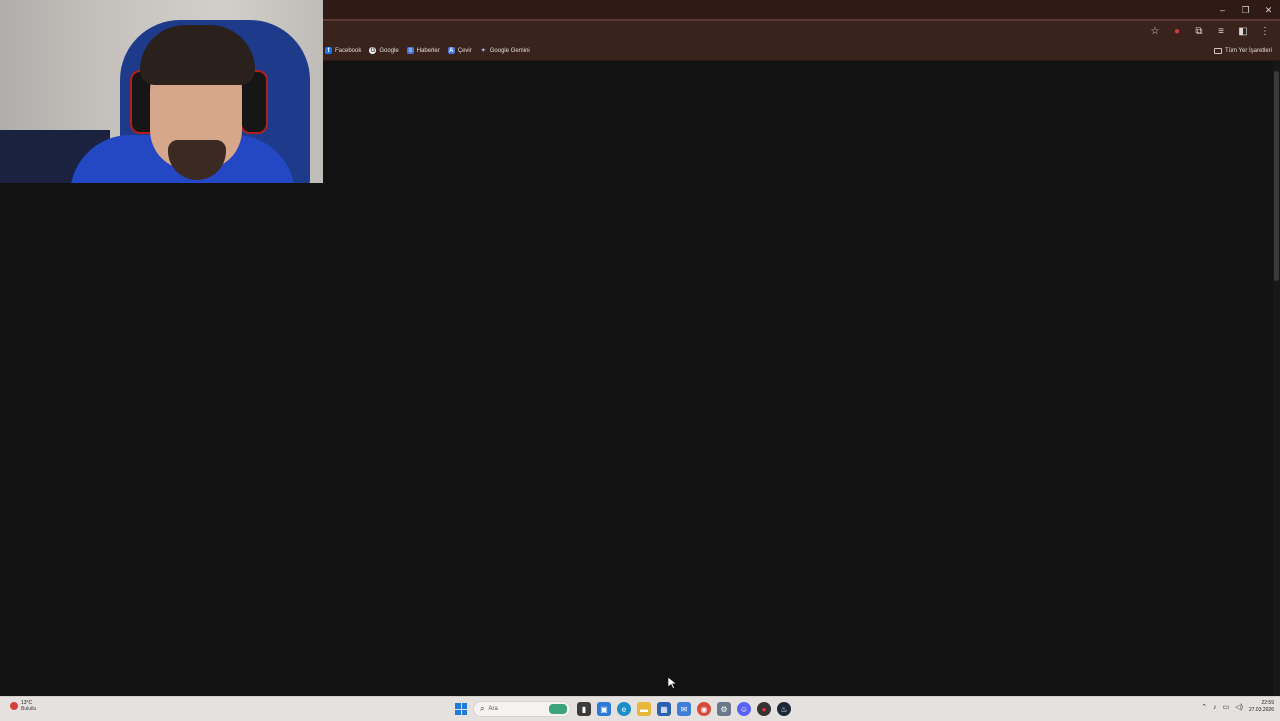 The width and height of the screenshot is (1280, 721). What do you see at coordinates (684, 709) in the screenshot?
I see `mail-icon: ✉` at bounding box center [684, 709].